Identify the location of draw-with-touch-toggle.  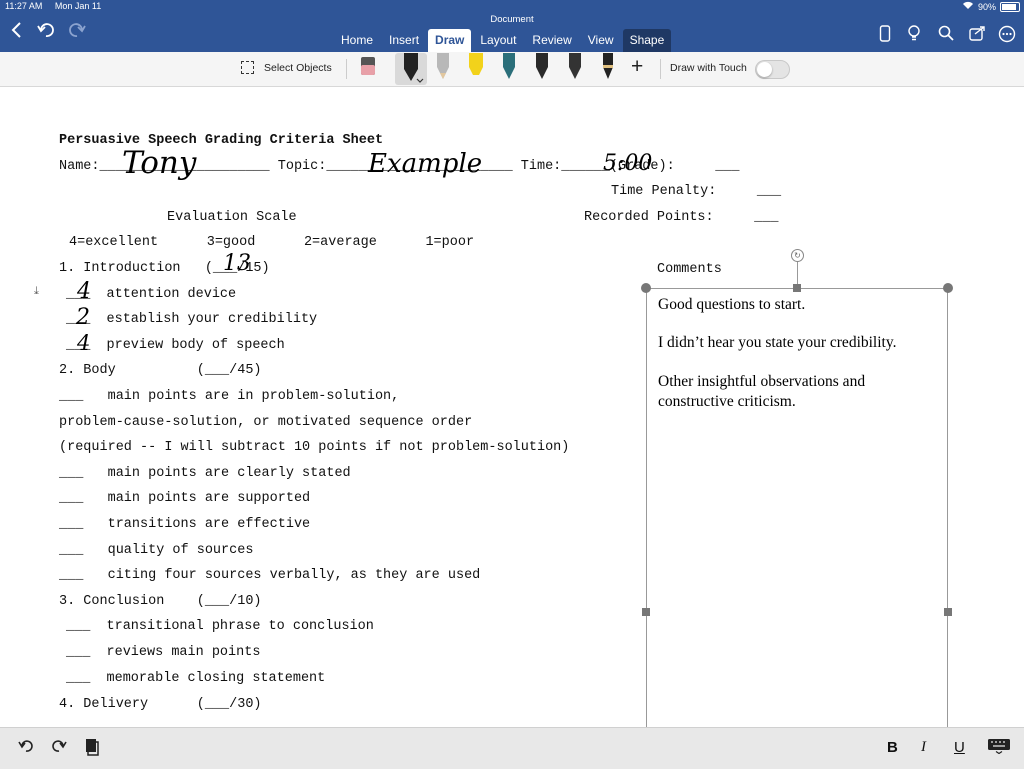
(772, 69).